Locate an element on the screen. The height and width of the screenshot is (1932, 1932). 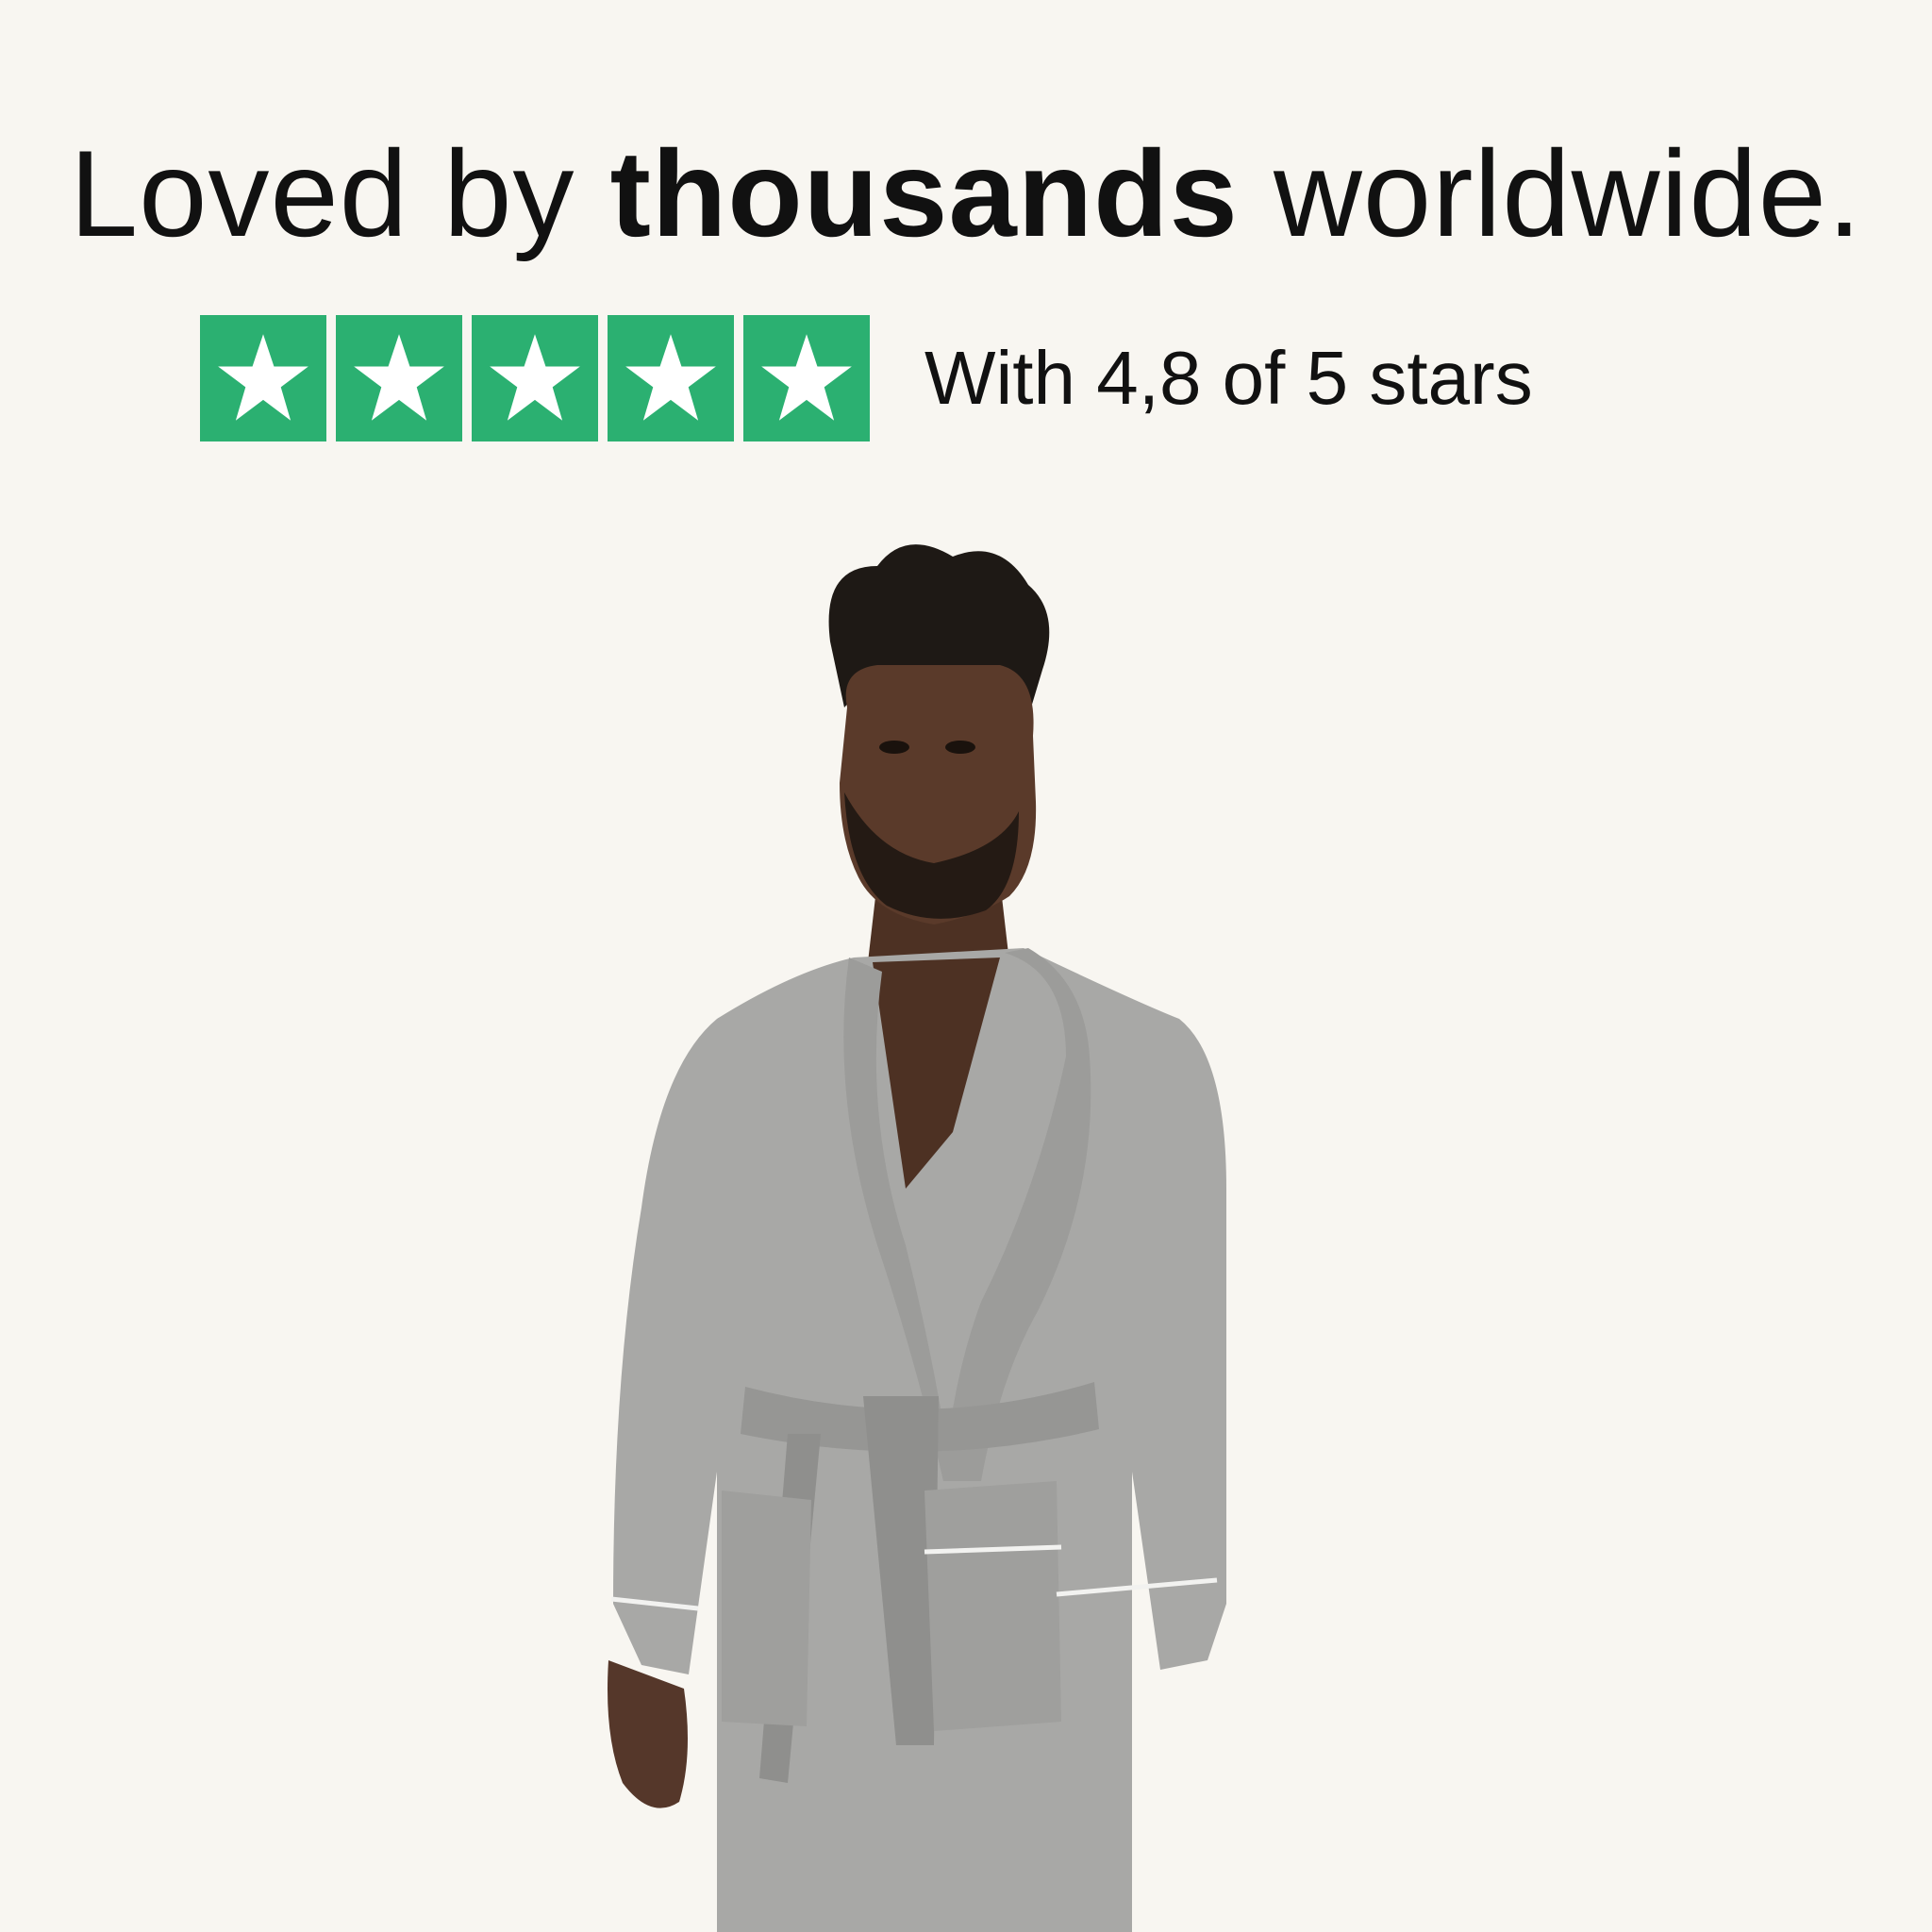
headline-suffix: worldwide. is located at coordinates (1550, 194).